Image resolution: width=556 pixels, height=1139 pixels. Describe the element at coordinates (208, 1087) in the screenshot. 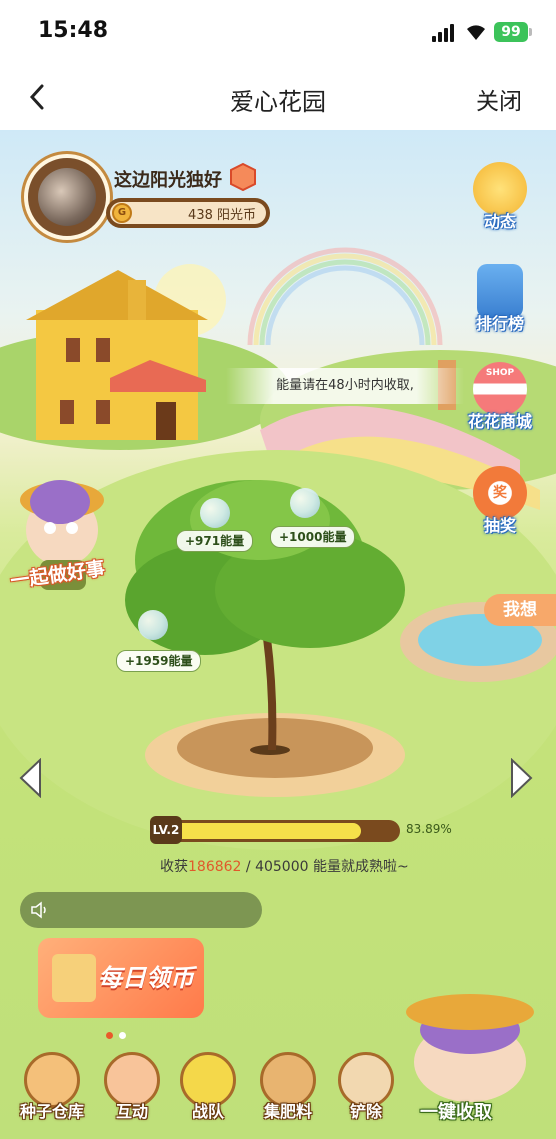

I see `team-button: 战队` at that location.